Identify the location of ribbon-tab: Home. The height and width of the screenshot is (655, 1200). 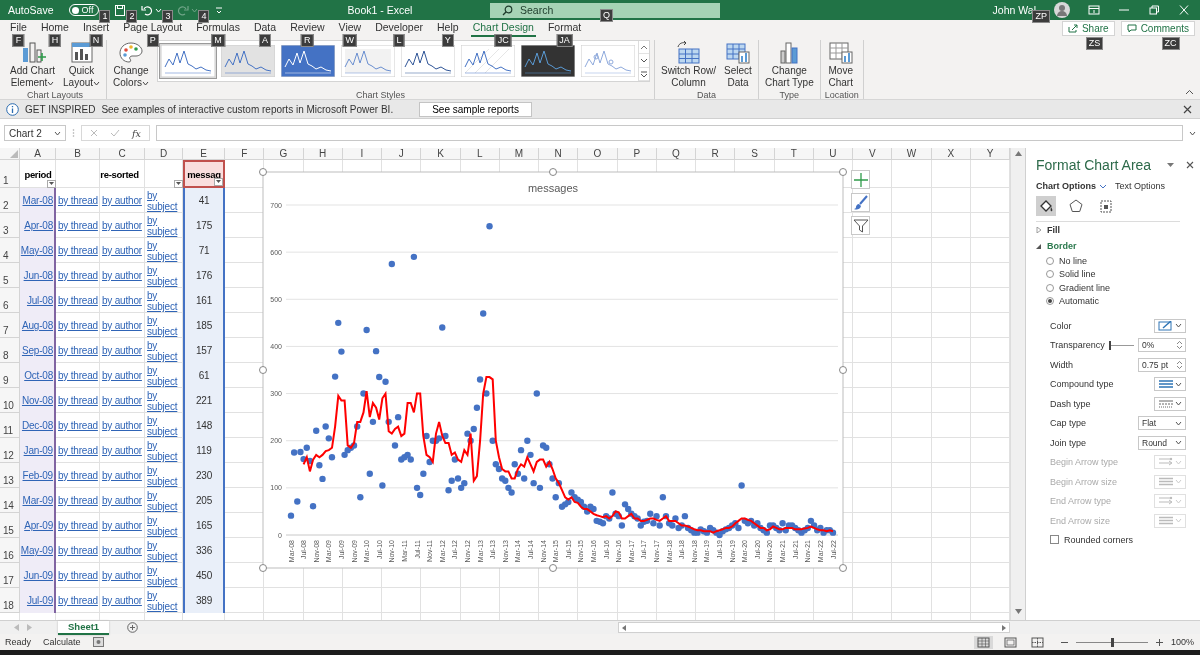
(54, 28).